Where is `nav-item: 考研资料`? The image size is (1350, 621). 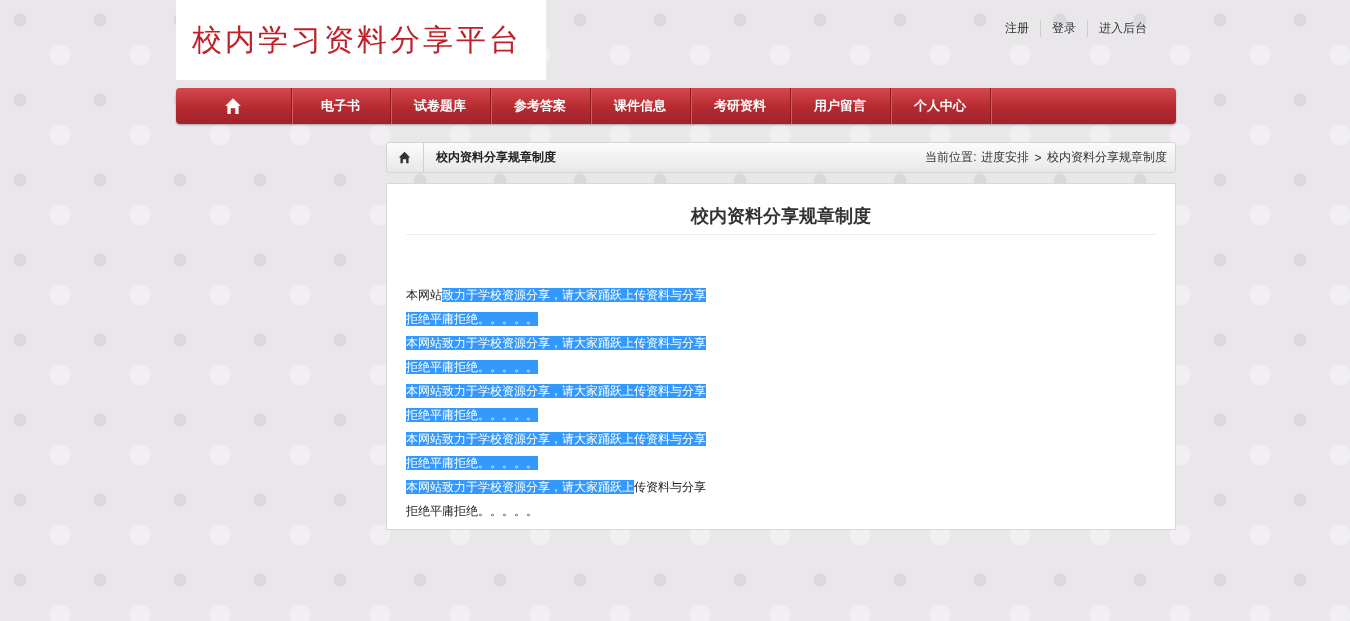 nav-item: 考研资料 is located at coordinates (740, 106).